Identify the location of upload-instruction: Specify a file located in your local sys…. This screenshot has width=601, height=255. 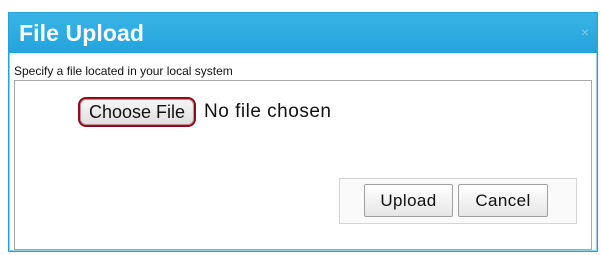
(123, 71).